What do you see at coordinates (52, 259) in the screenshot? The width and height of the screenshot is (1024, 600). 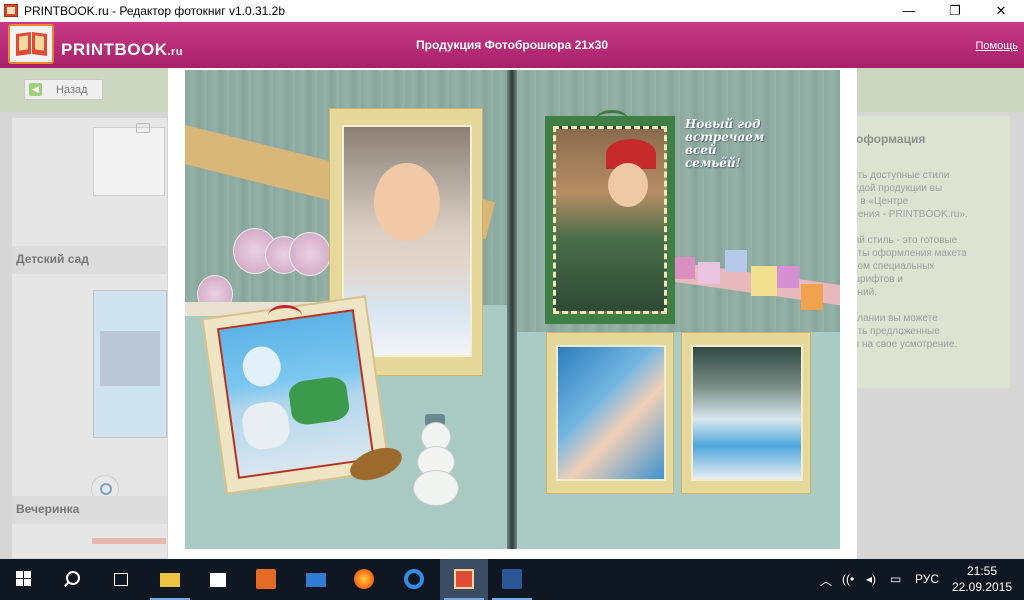 I see `section-title-kindergarten: Детский сад` at bounding box center [52, 259].